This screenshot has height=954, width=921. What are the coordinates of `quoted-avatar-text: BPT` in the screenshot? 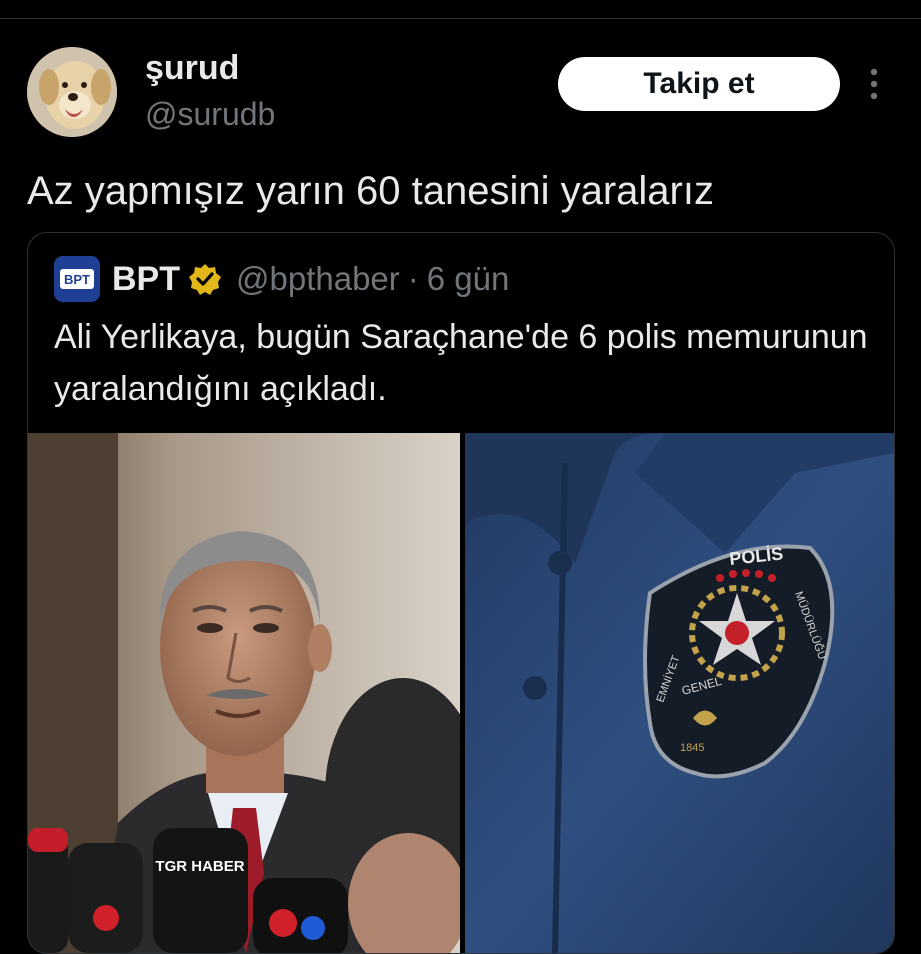 It's located at (77, 279).